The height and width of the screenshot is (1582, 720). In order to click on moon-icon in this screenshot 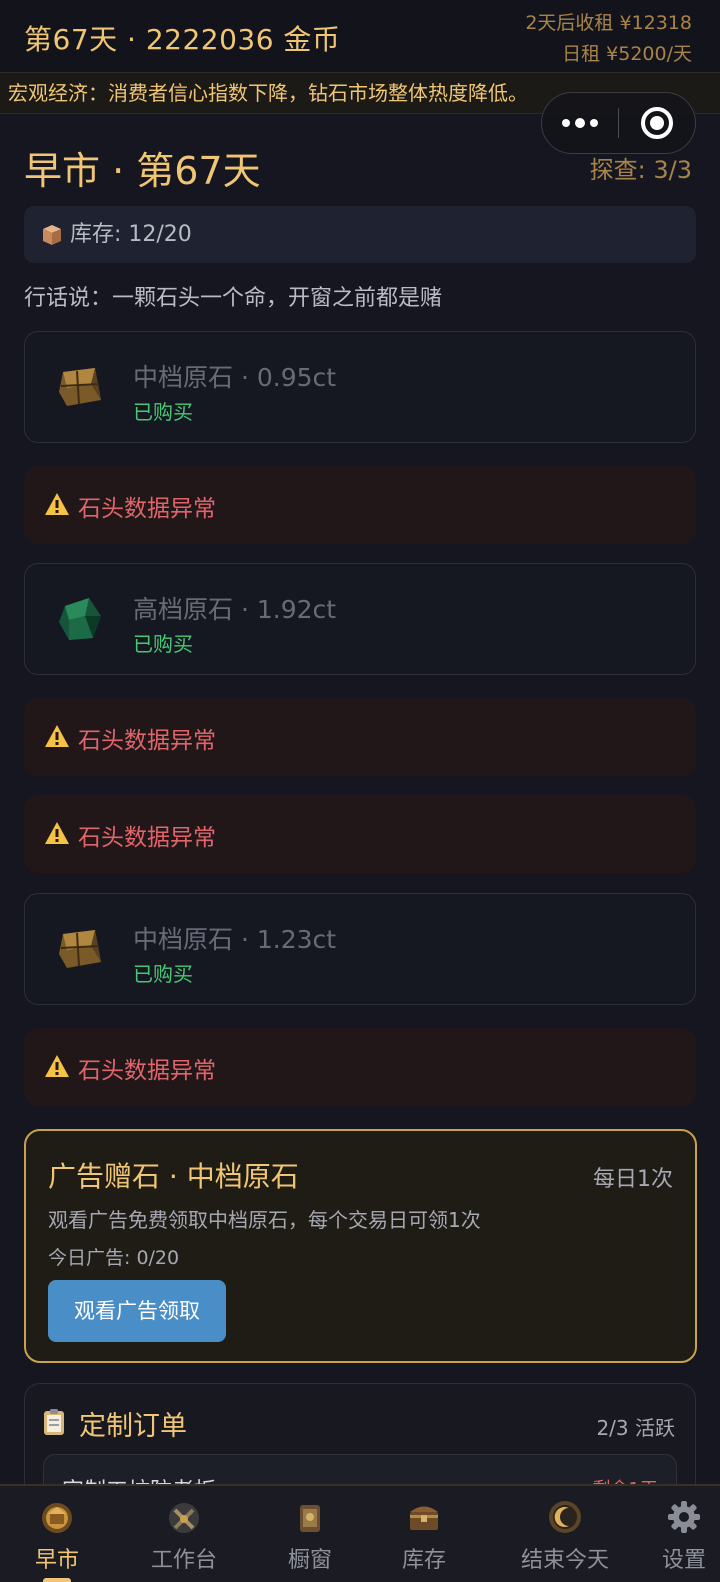, I will do `click(565, 1517)`.